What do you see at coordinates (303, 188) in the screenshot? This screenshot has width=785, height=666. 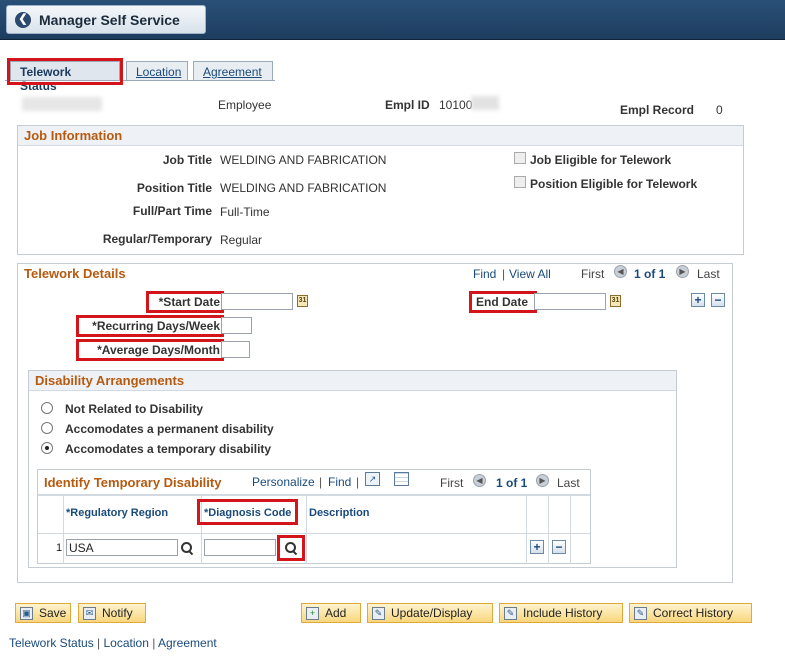 I see `position-title-value: WELDING AND FABRICATION` at bounding box center [303, 188].